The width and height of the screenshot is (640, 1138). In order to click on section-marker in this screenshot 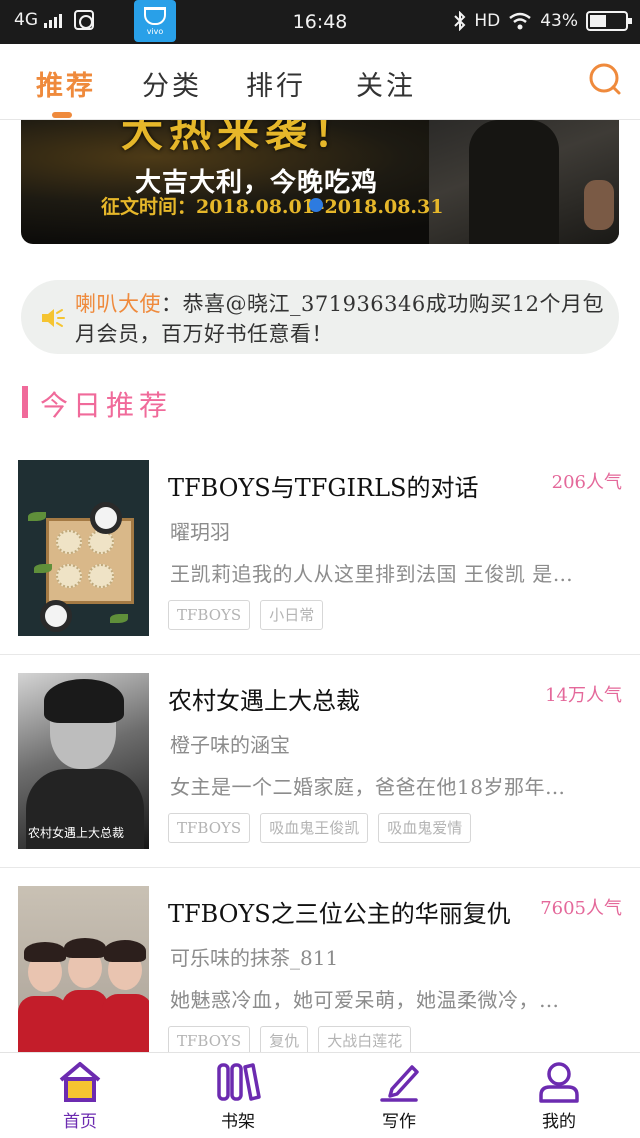, I will do `click(25, 402)`.